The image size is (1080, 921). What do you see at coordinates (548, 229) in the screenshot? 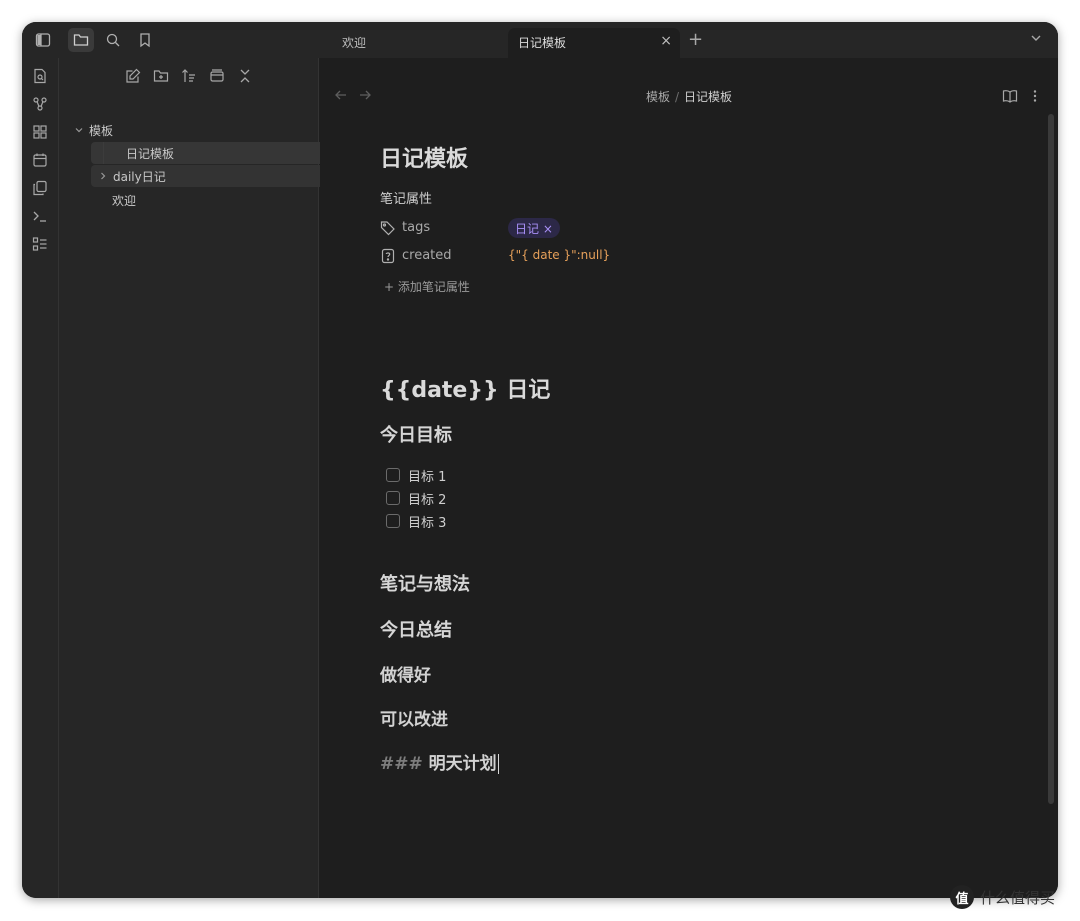
I see `tag-remove-icon: ×` at bounding box center [548, 229].